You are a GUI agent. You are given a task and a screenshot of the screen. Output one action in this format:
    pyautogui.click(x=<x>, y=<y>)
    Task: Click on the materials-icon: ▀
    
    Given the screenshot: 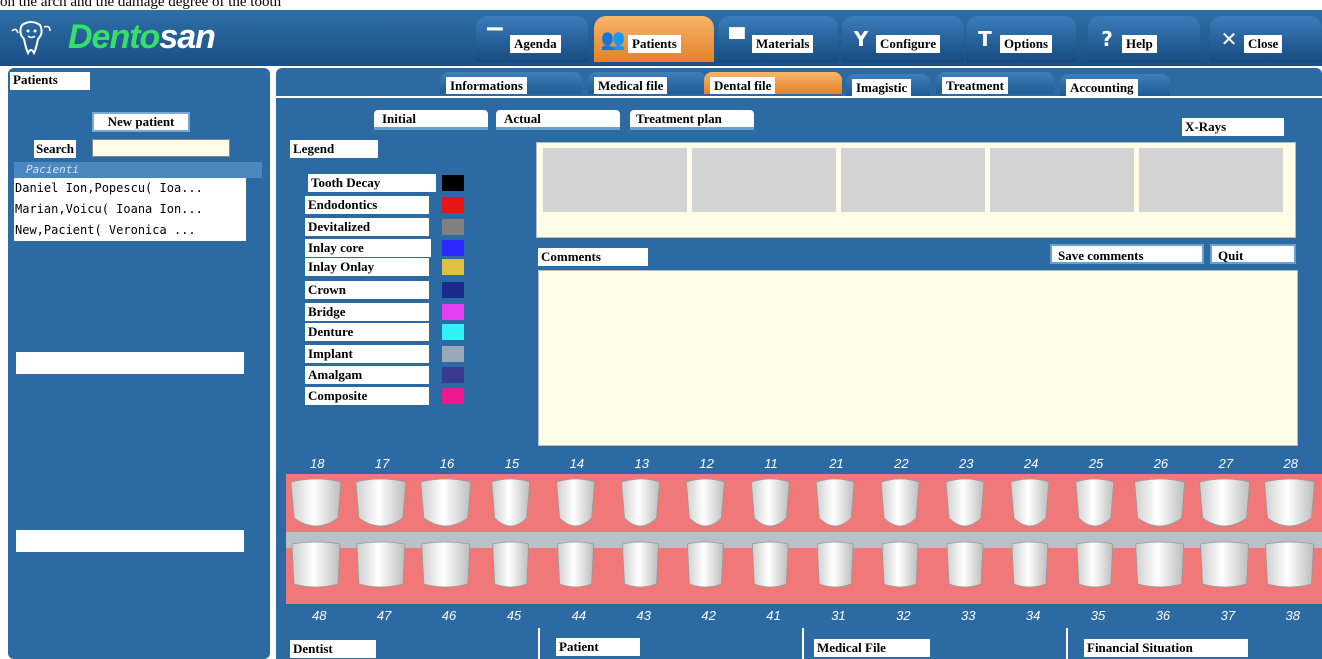 What is the action you would take?
    pyautogui.click(x=737, y=39)
    